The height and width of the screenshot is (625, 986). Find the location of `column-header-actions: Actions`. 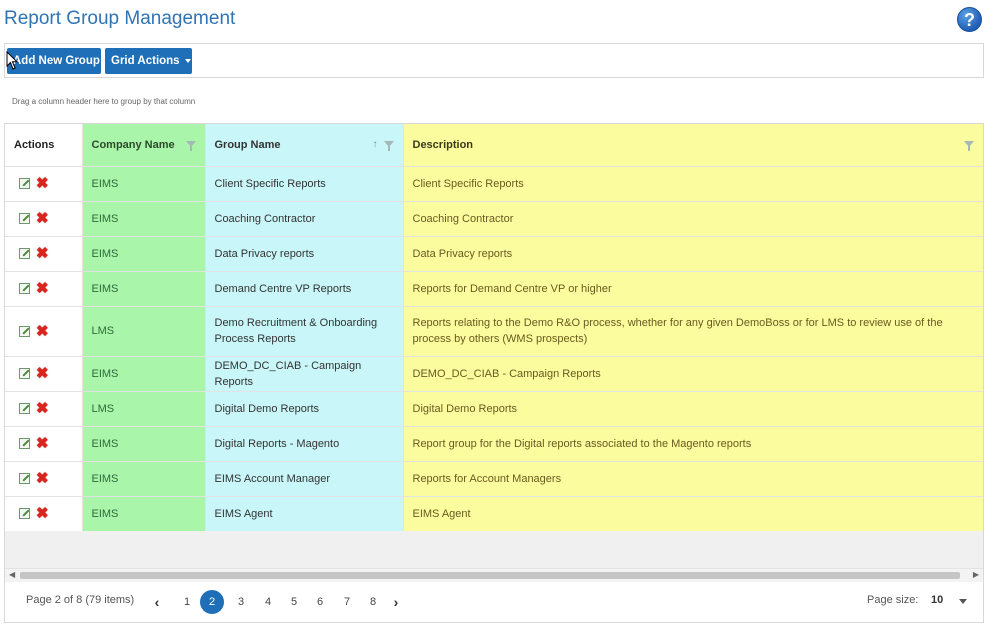

column-header-actions: Actions is located at coordinates (44, 145).